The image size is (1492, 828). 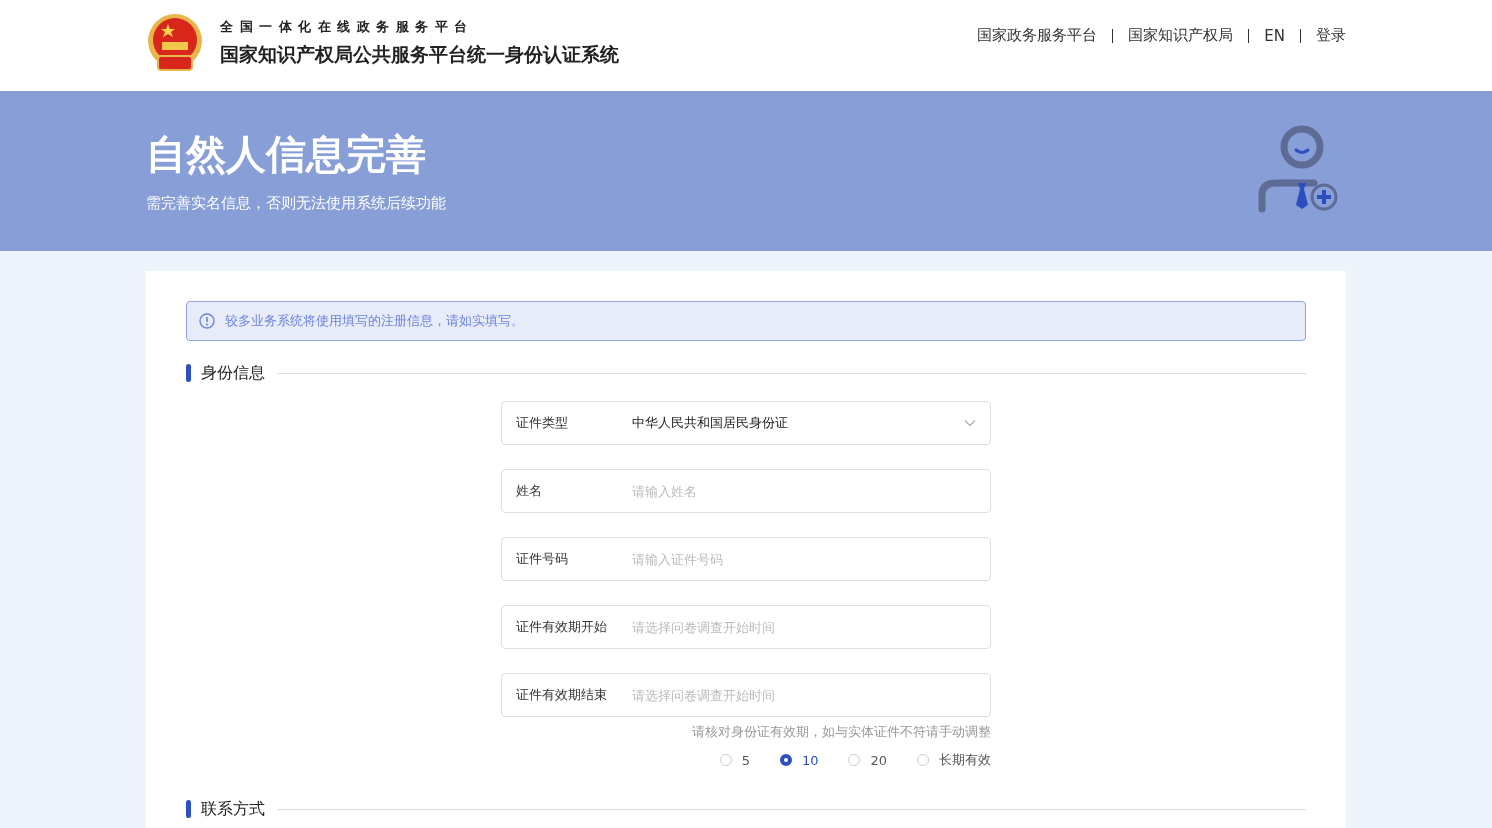 What do you see at coordinates (1181, 35) in the screenshot?
I see `nav-link: 国家知识产权局` at bounding box center [1181, 35].